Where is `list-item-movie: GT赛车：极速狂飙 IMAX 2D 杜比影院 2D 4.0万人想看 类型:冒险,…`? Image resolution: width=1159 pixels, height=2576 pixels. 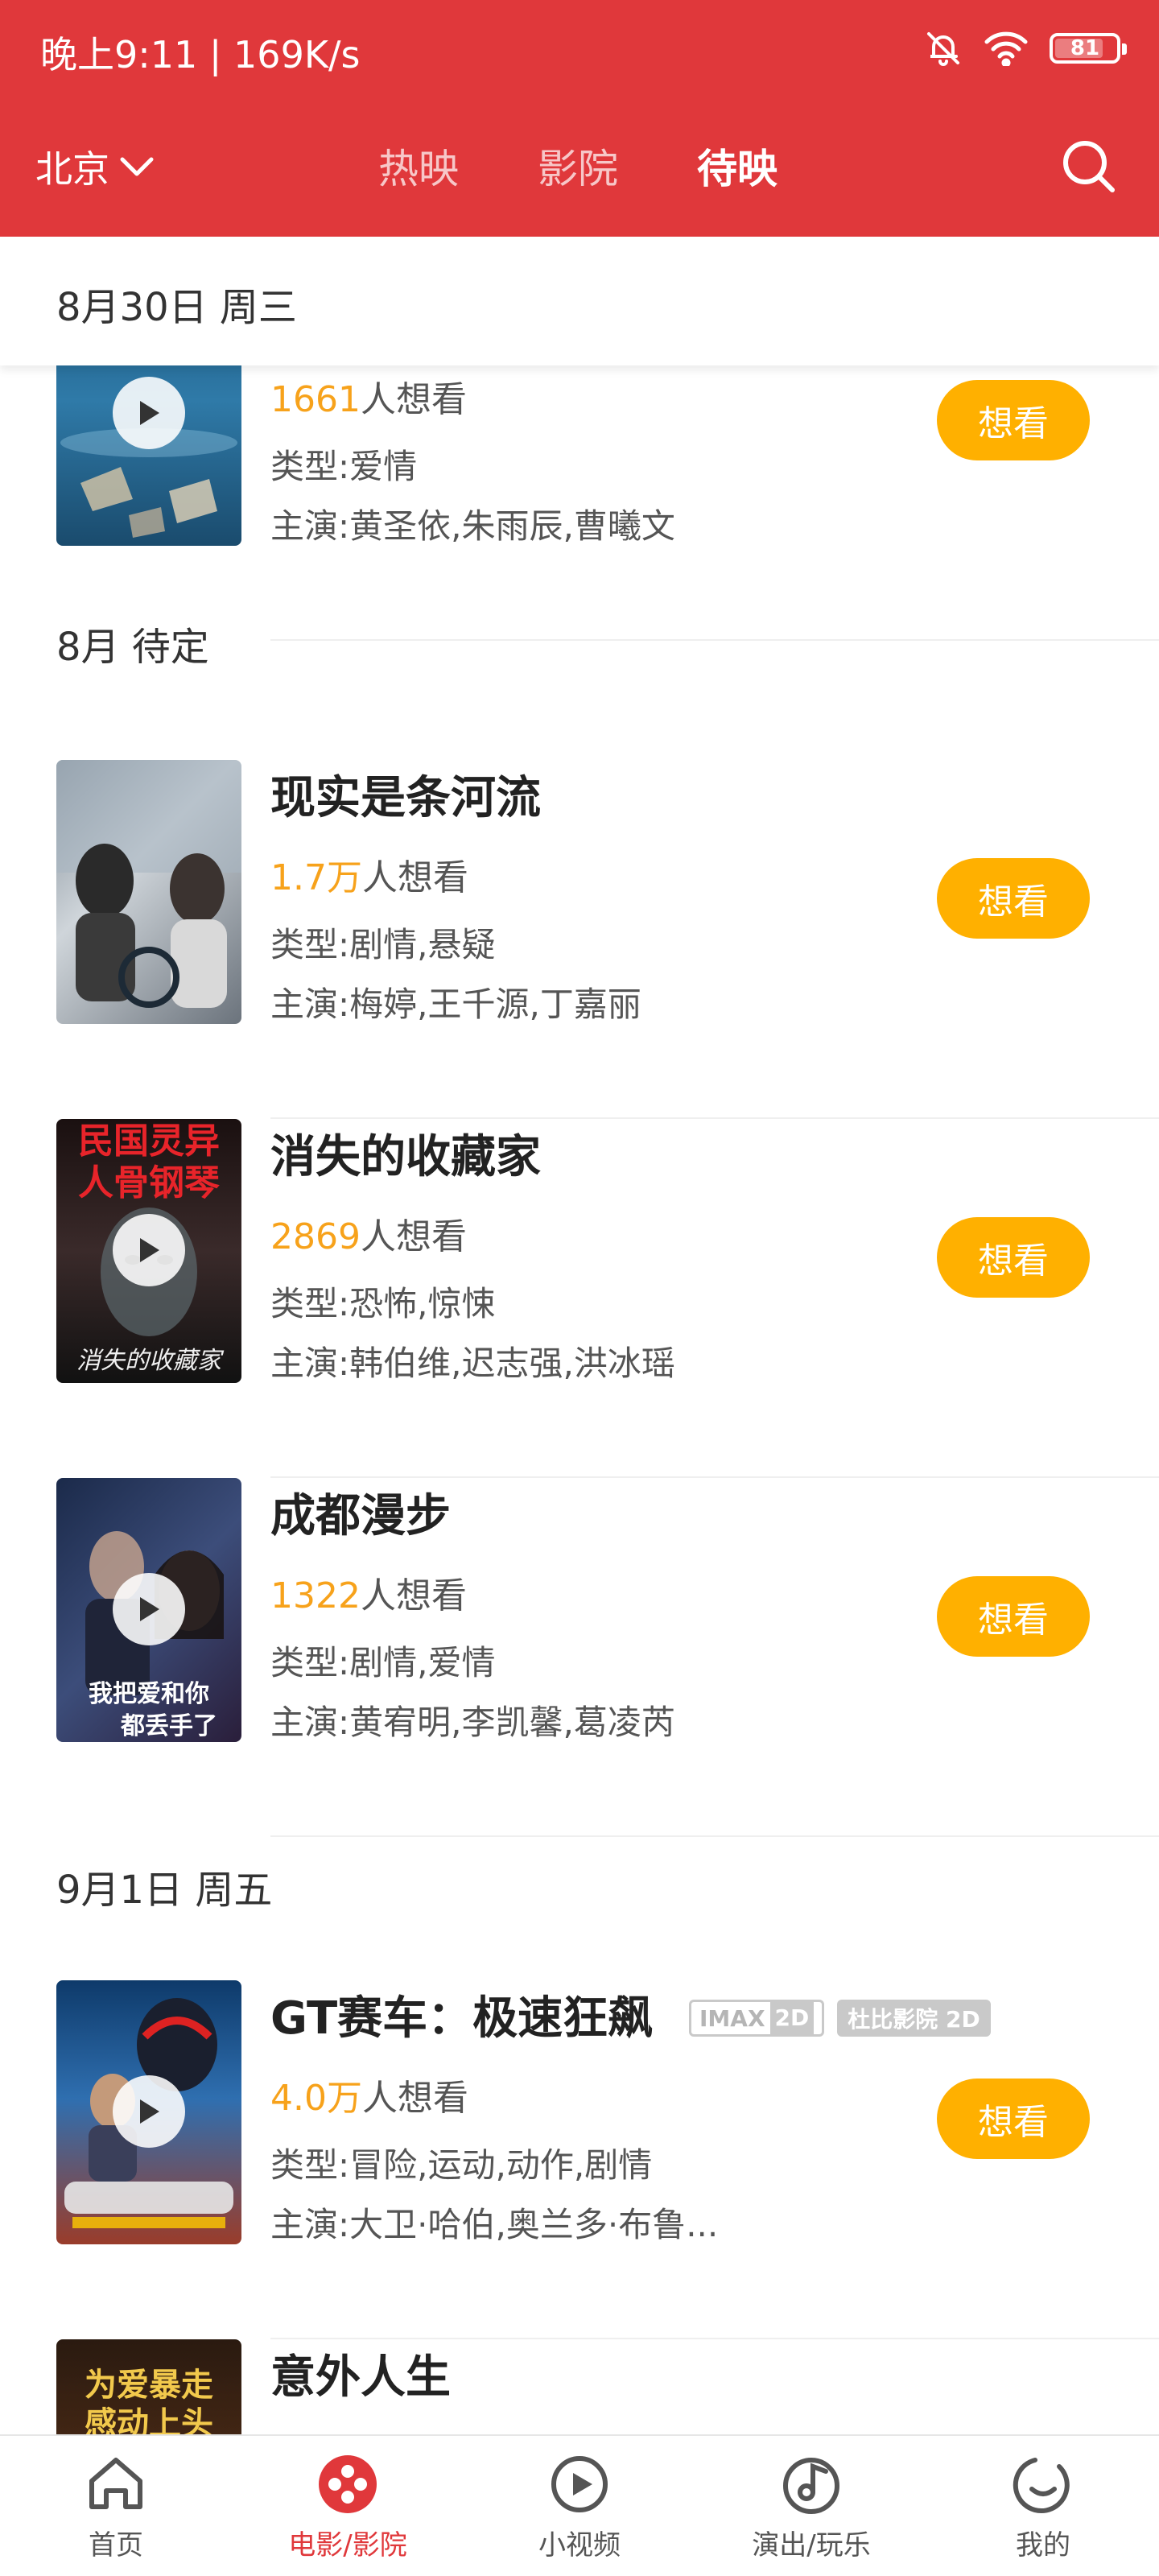
list-item-movie: GT赛车：极速狂飙 IMAX 2D 杜比影院 2D 4.0万人想看 类型:冒险,… is located at coordinates (579, 2159).